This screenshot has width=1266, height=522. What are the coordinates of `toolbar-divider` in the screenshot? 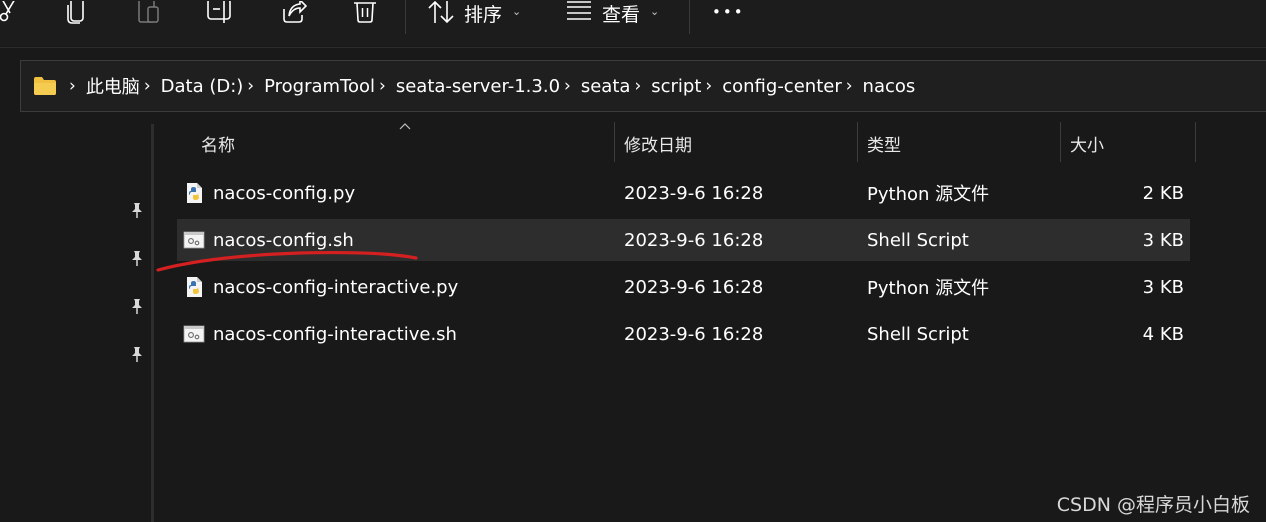 It's located at (633, 47).